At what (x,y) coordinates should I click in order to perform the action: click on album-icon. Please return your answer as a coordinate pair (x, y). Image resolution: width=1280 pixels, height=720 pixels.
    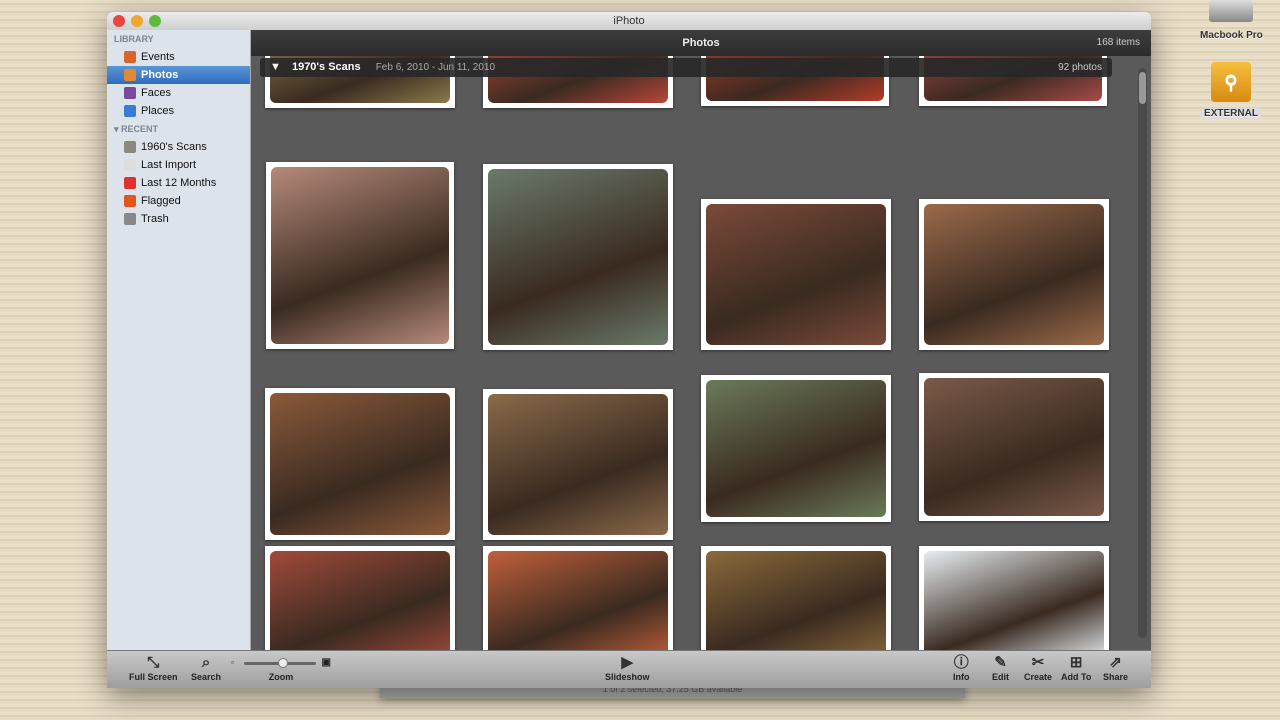
    Looking at the image, I should click on (130, 147).